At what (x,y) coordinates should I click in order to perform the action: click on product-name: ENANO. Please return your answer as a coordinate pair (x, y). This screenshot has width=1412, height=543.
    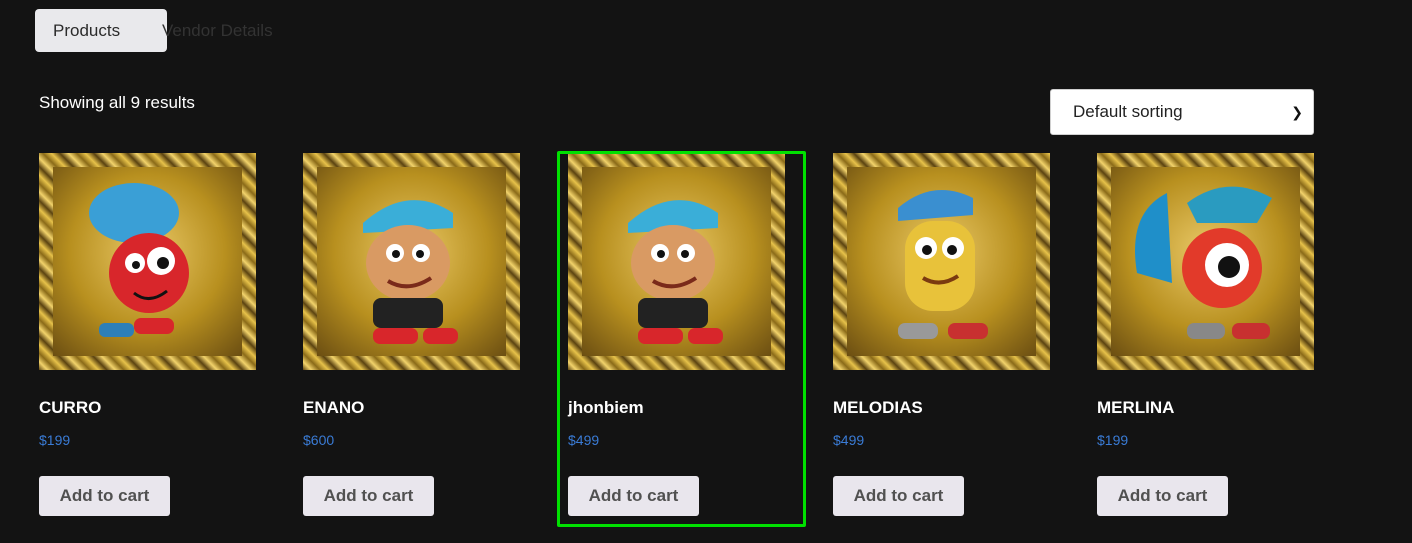
    Looking at the image, I should click on (333, 408).